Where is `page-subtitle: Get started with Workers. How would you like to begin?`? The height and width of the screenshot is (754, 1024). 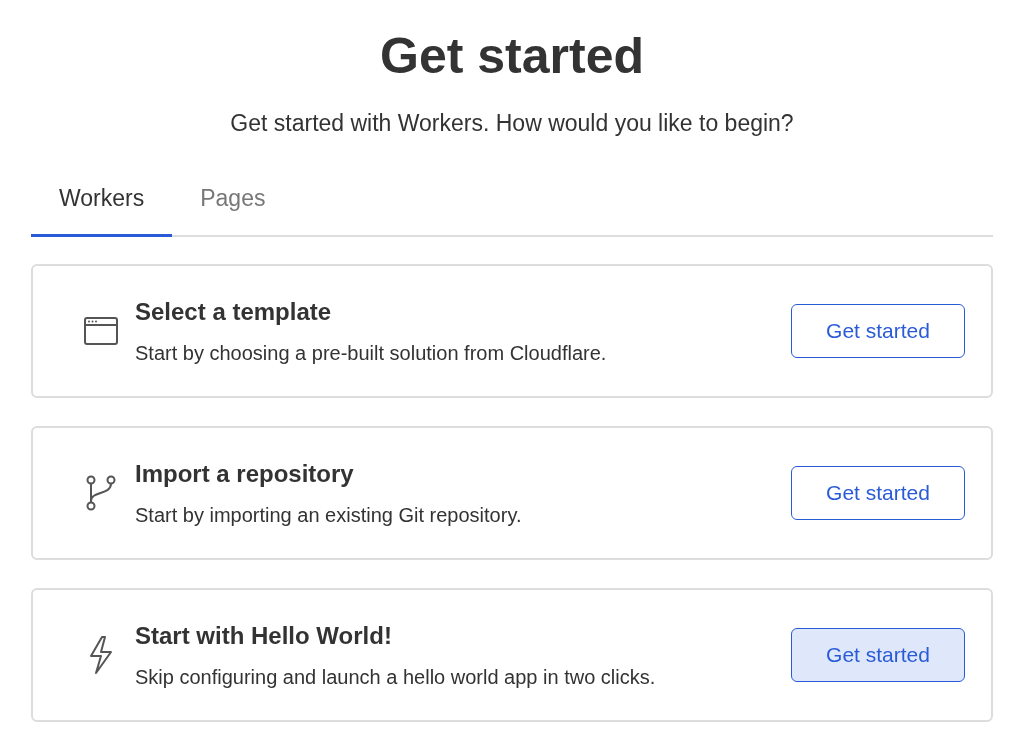 page-subtitle: Get started with Workers. How would you like to begin? is located at coordinates (512, 123).